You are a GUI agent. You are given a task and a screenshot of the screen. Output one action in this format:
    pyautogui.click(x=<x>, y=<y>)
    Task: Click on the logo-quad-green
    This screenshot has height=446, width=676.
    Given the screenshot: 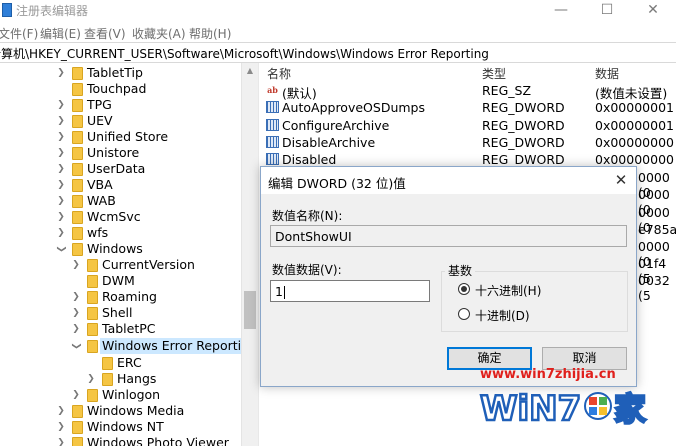 What is the action you would take?
    pyautogui.click(x=603, y=401)
    